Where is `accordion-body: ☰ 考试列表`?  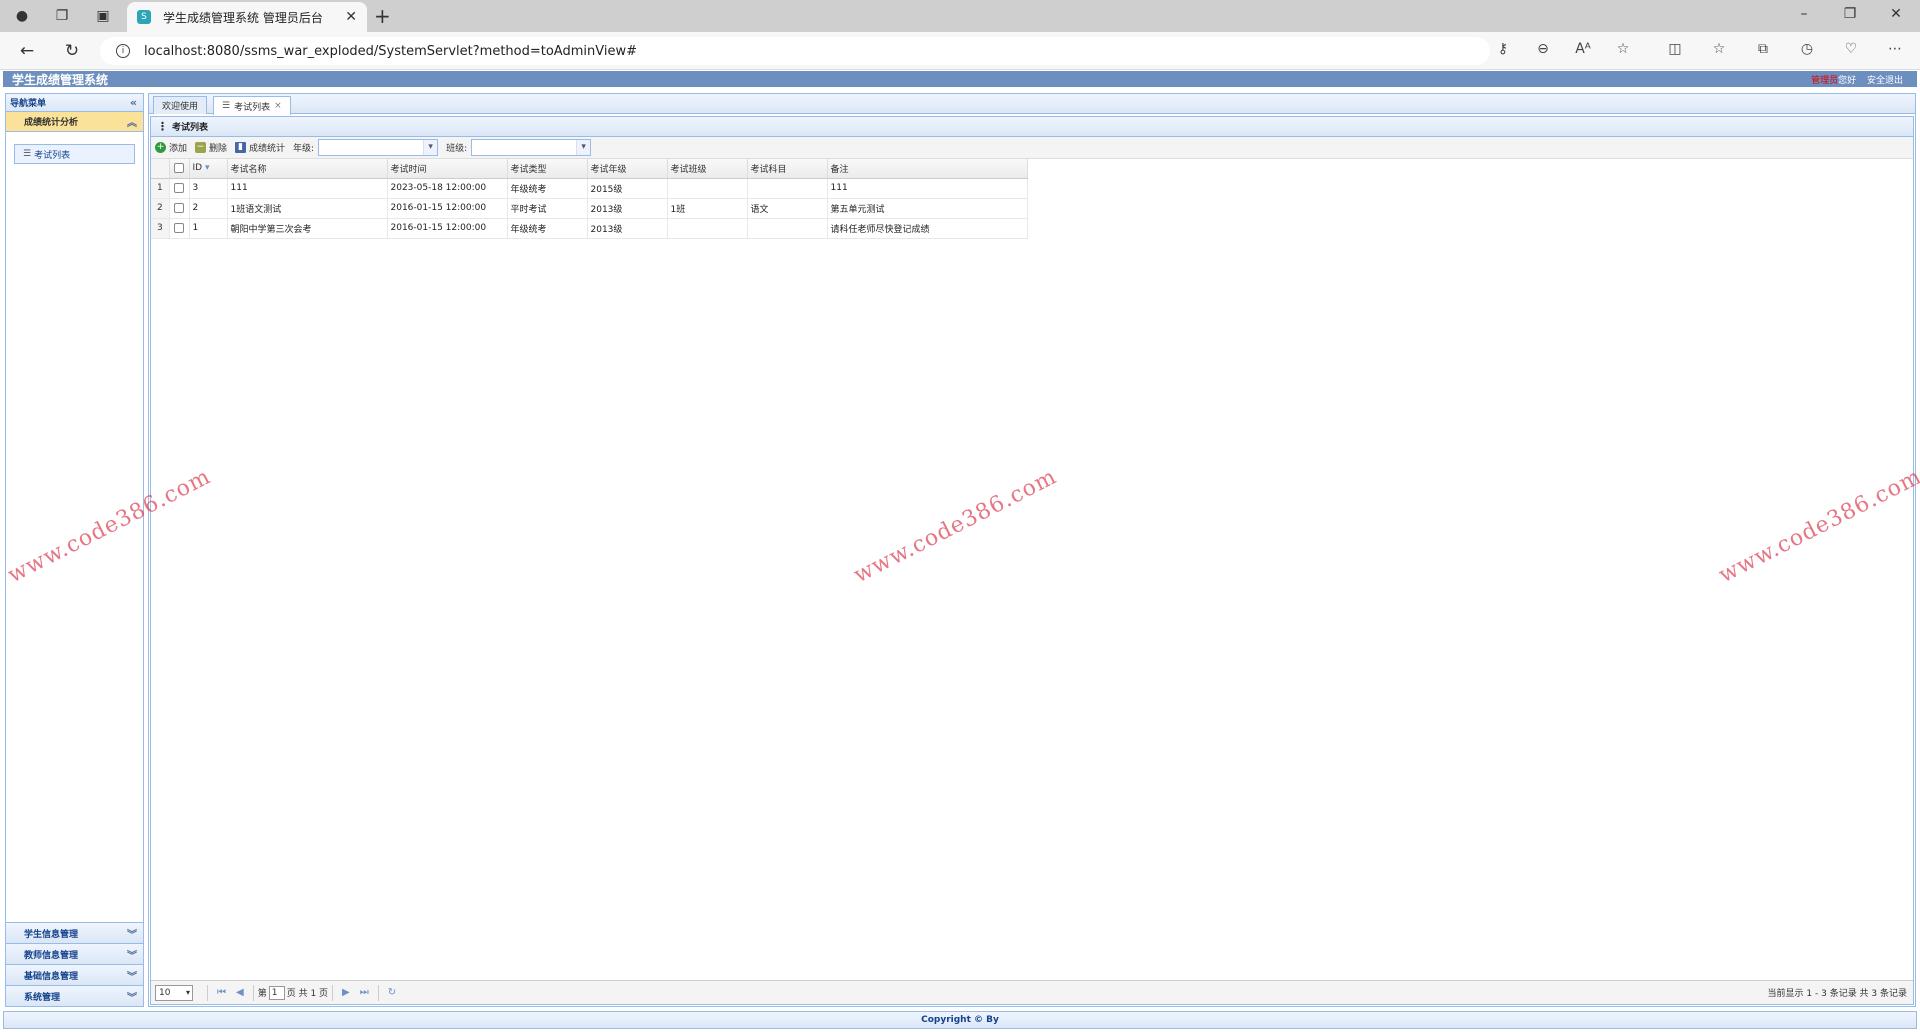
accordion-body: ☰ 考试列表 is located at coordinates (74, 528).